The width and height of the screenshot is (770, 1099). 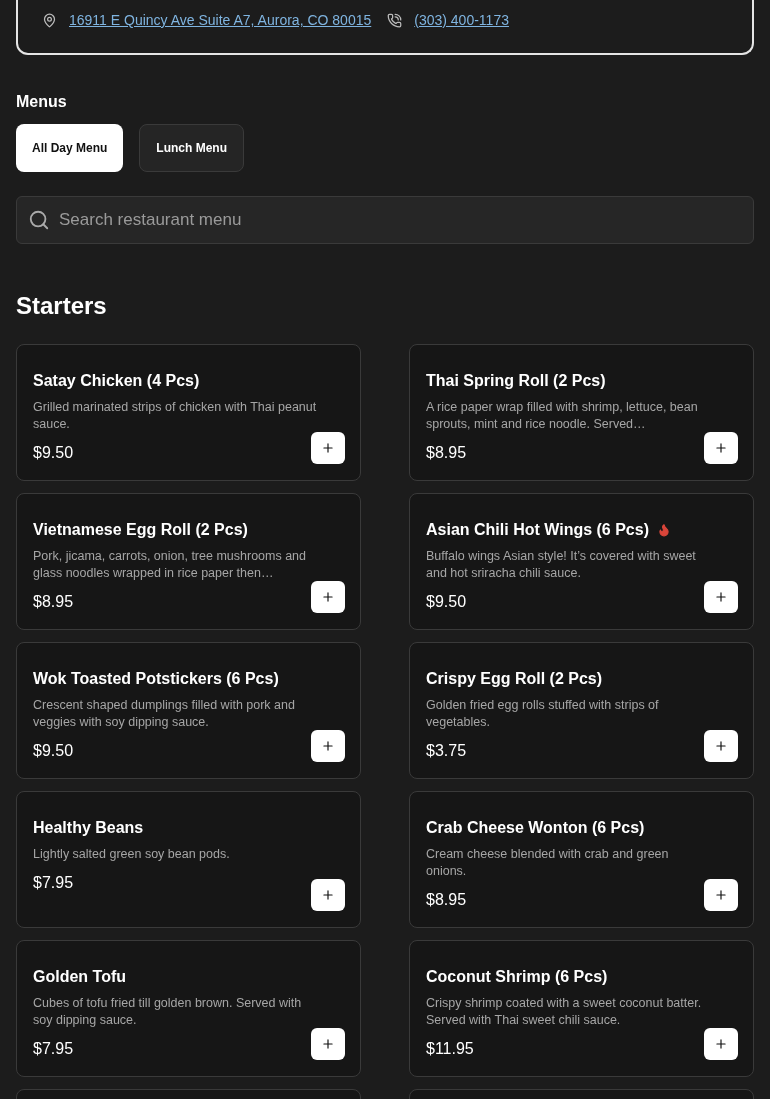 What do you see at coordinates (132, 854) in the screenshot?
I see `item-description: Lightly salted green soy bean pods.` at bounding box center [132, 854].